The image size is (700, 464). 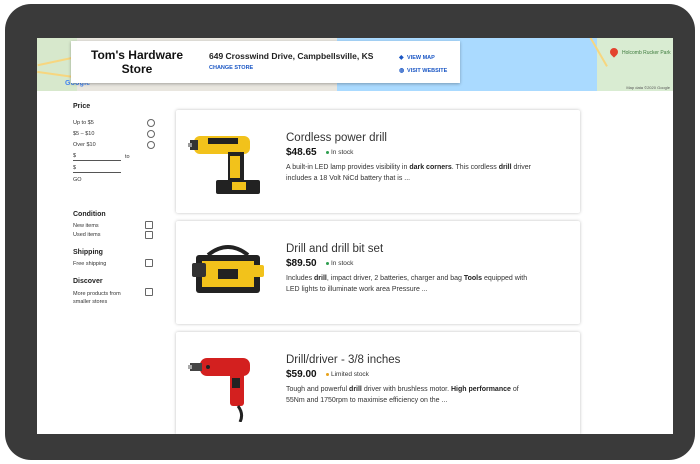 I want to click on stock-label: Limited stock, so click(x=350, y=374).